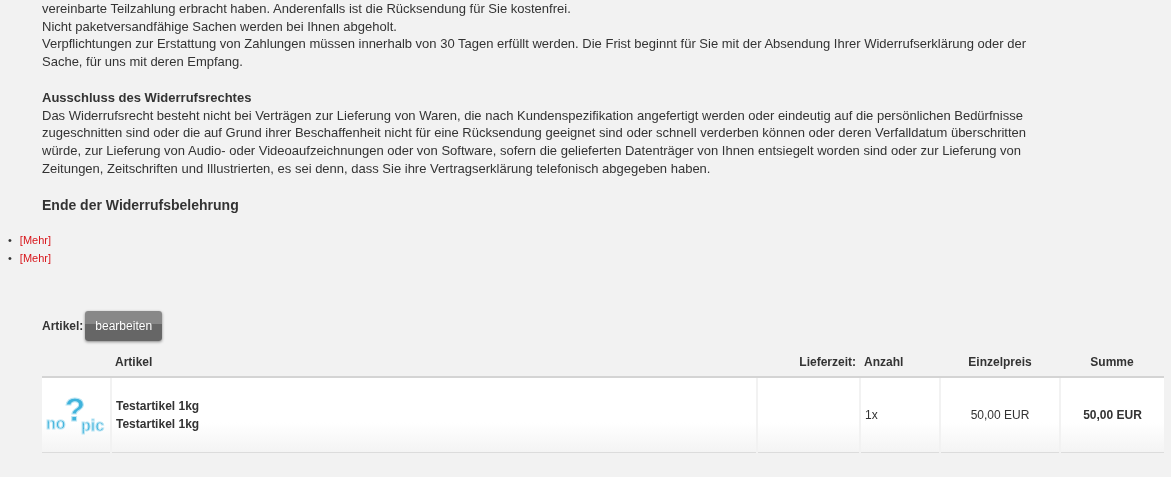 The image size is (1171, 477). Describe the element at coordinates (147, 97) in the screenshot. I see `section-heading: Ausschluss des Widerrufsrechtes` at that location.